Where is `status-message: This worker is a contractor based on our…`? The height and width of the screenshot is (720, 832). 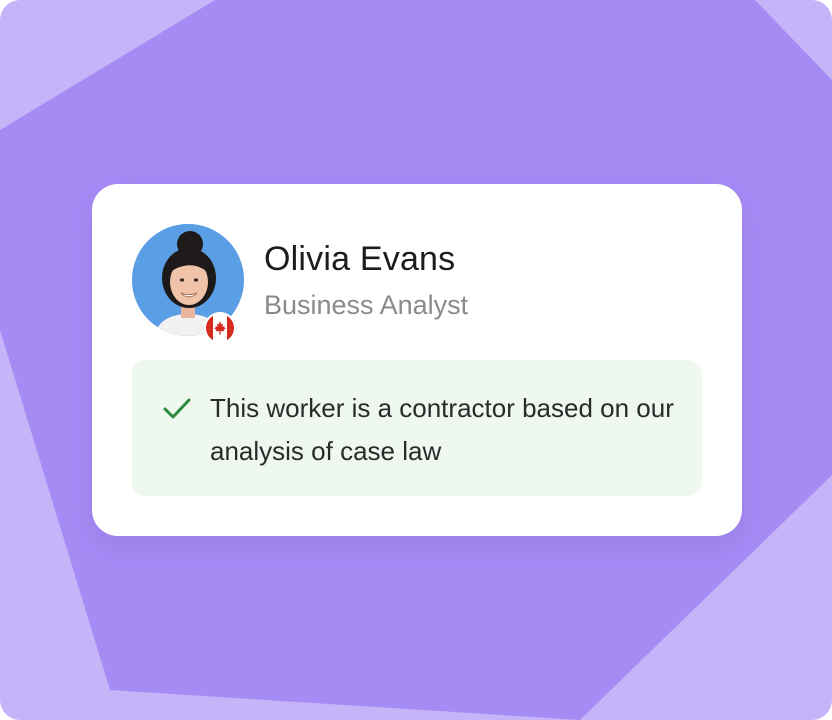
status-message: This worker is a contractor based on our… is located at coordinates (442, 429).